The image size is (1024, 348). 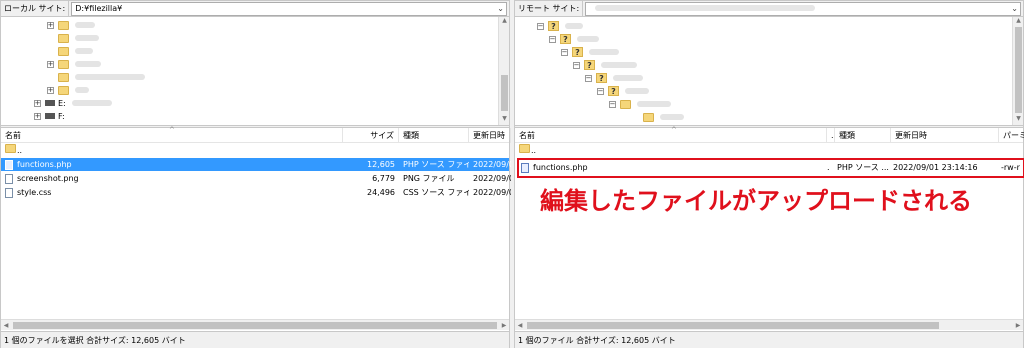 What do you see at coordinates (44, 164) in the screenshot?
I see `file-name: functions.php` at bounding box center [44, 164].